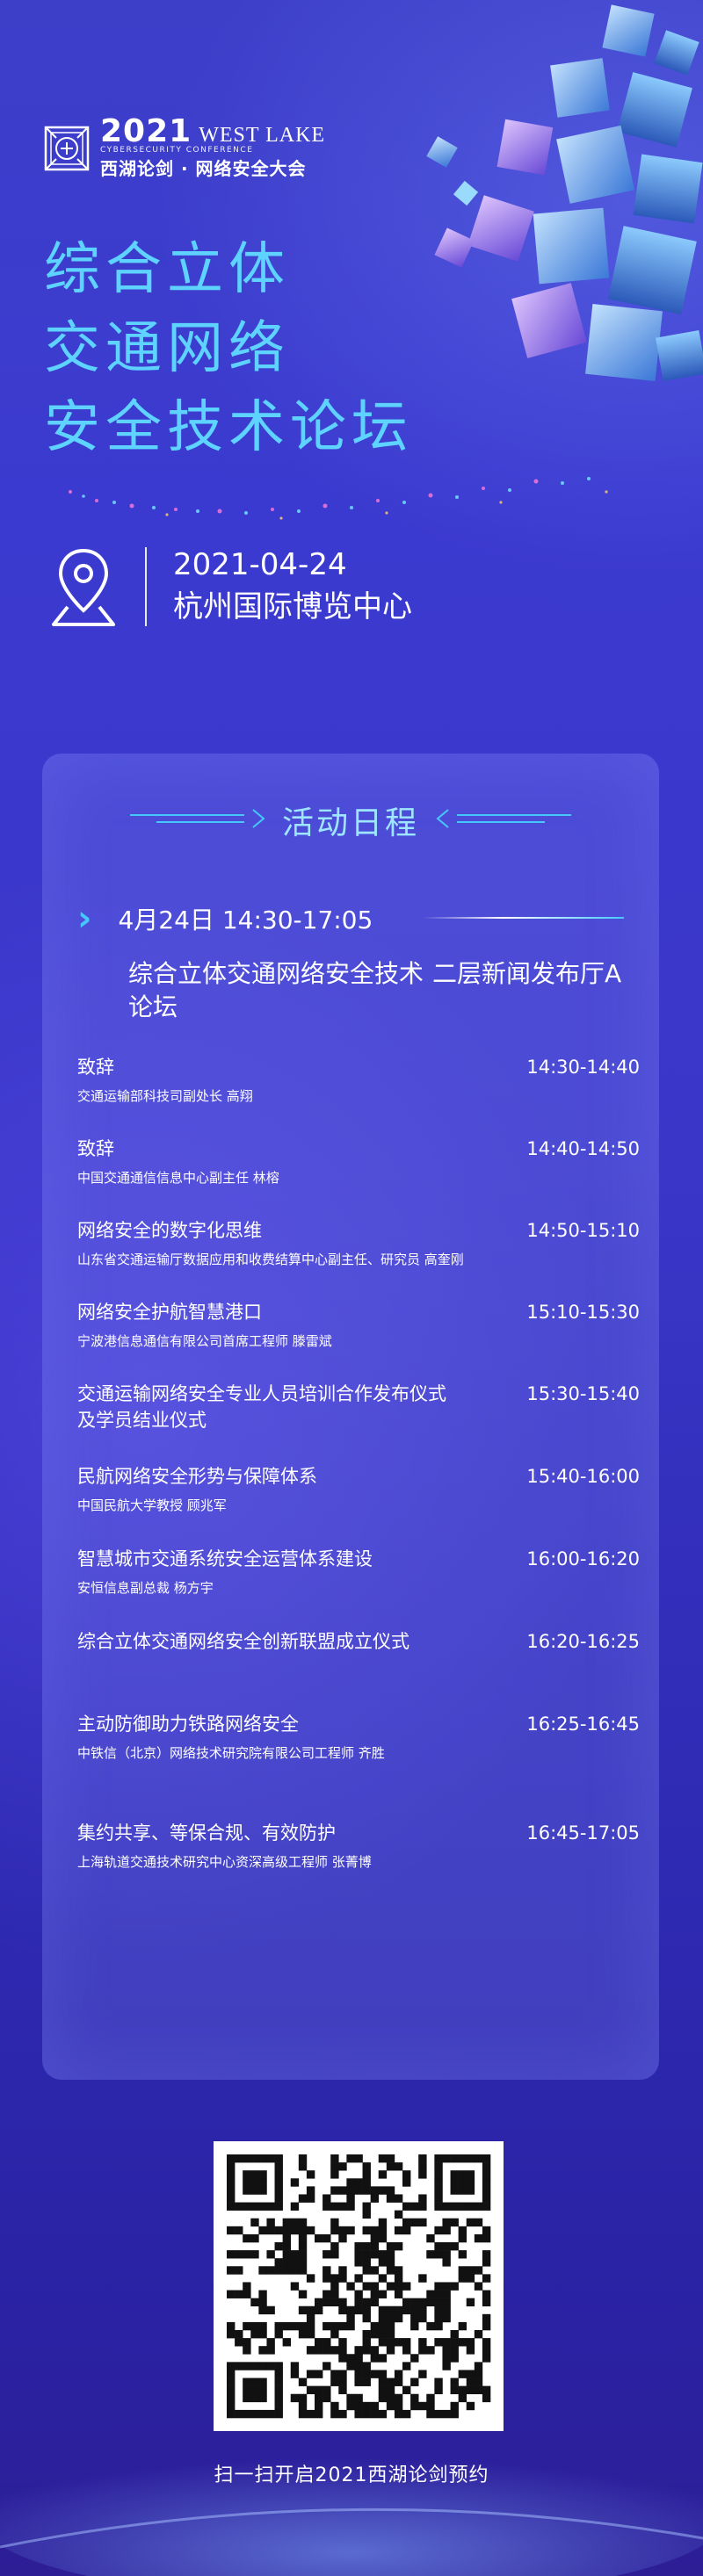 The image size is (703, 2576). What do you see at coordinates (246, 920) in the screenshot?
I see `session-time: 4月24日 14:30-17:05` at bounding box center [246, 920].